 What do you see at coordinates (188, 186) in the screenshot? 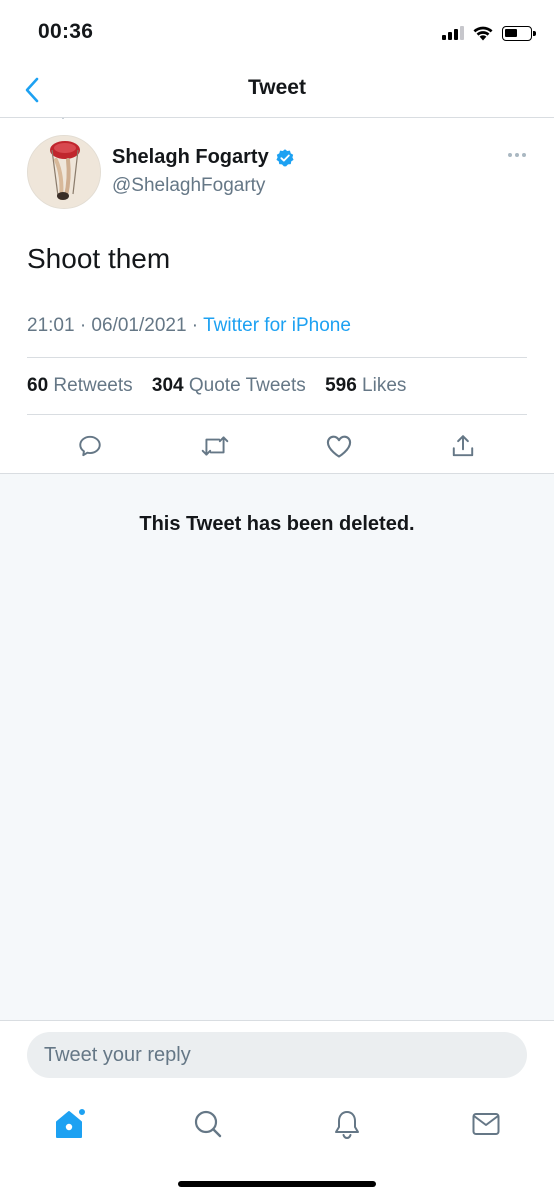
I see `author-handle: @ShelaghFogarty` at bounding box center [188, 186].